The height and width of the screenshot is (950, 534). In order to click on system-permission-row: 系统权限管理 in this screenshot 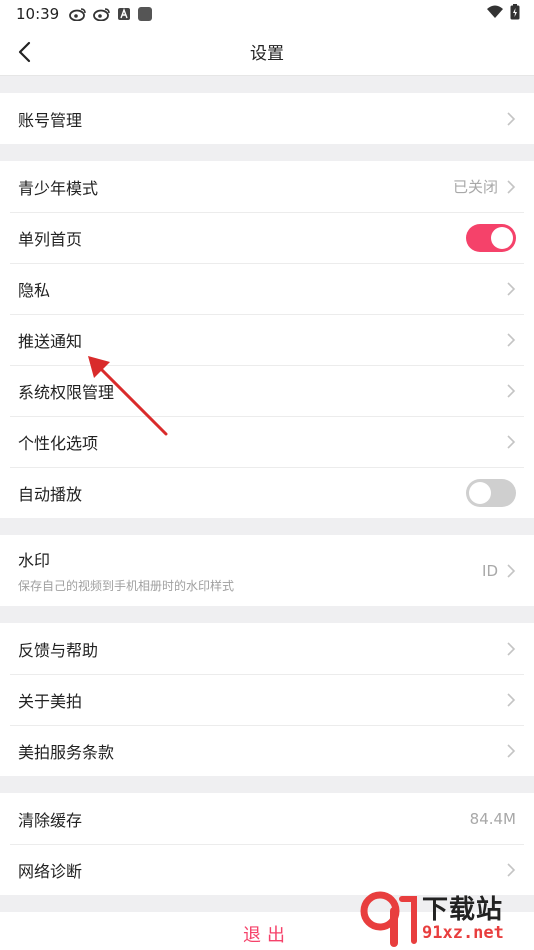, I will do `click(267, 390)`.